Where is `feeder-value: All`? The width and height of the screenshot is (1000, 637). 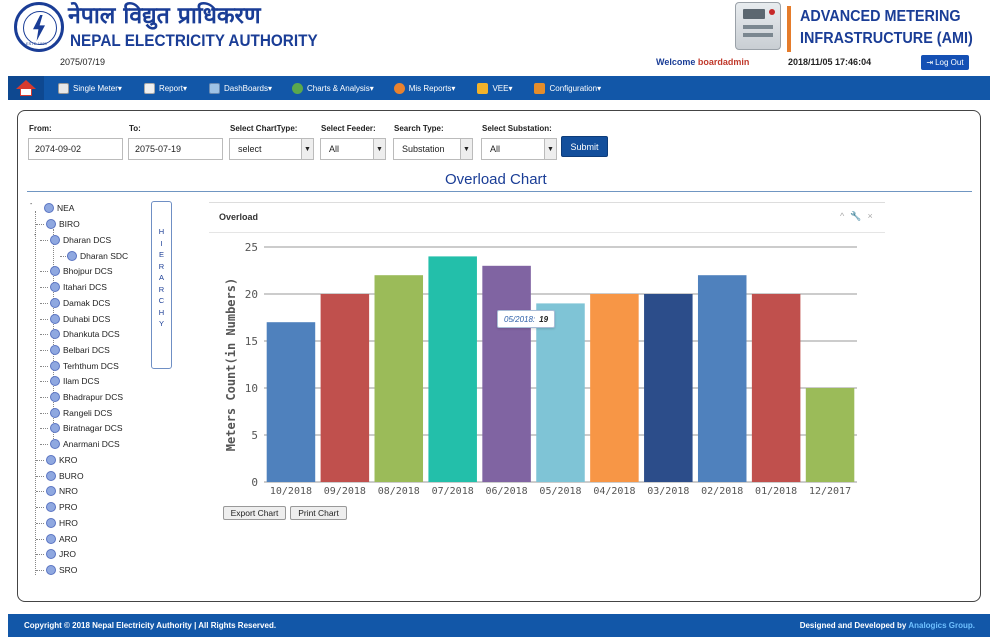
feeder-value: All is located at coordinates (334, 149).